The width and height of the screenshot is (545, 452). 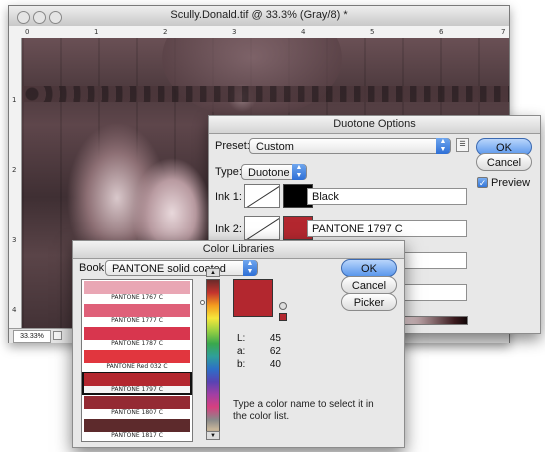 I want to click on book-select: PANTONE solid coated ▲ ▼, so click(x=181, y=268).